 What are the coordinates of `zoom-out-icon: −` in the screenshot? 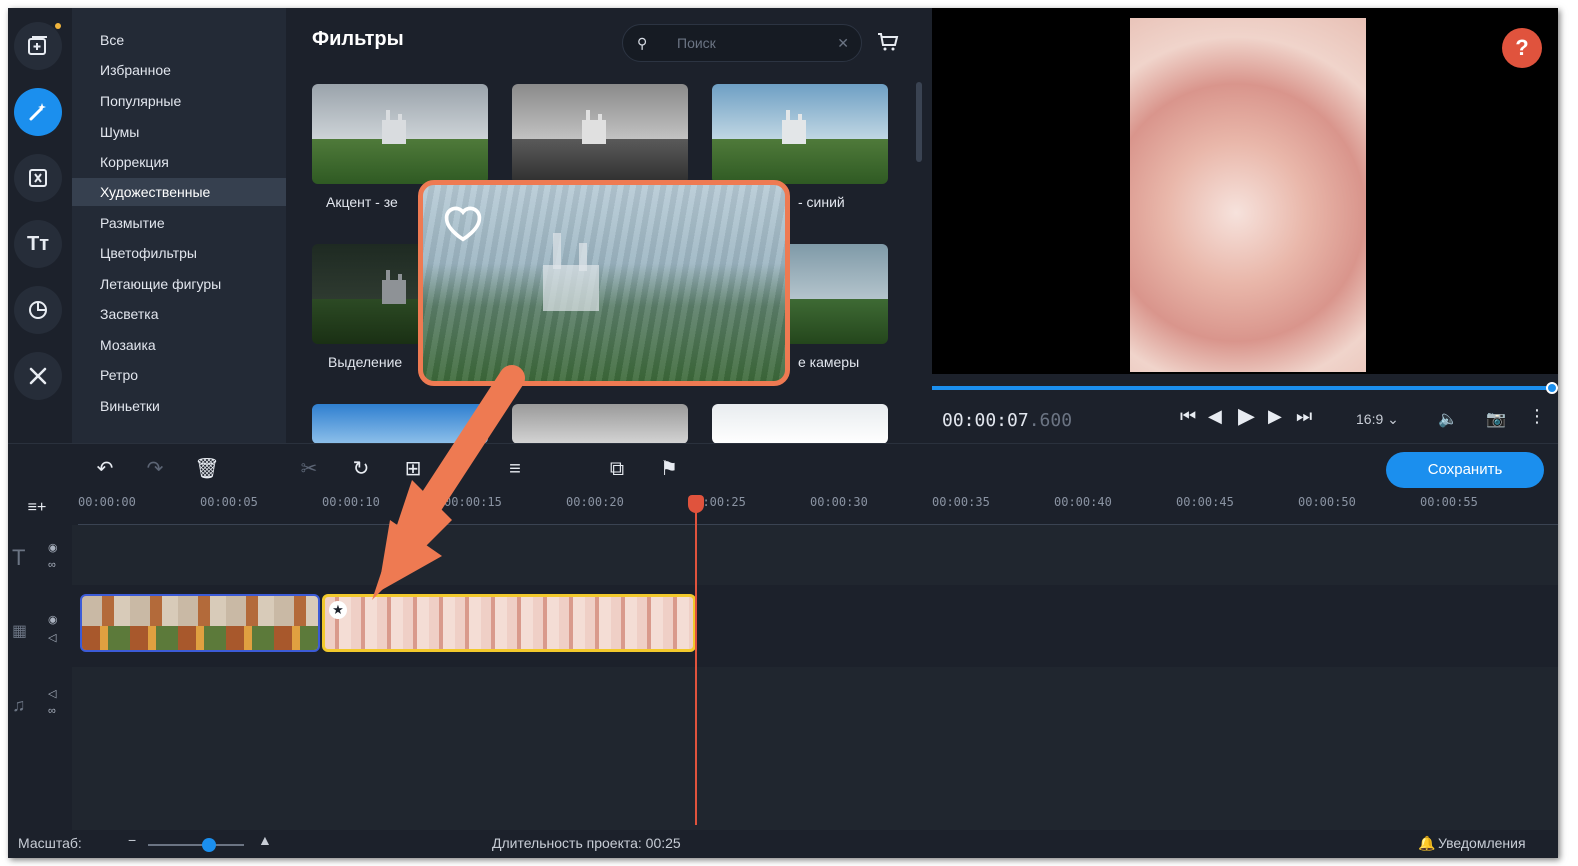 It's located at (132, 840).